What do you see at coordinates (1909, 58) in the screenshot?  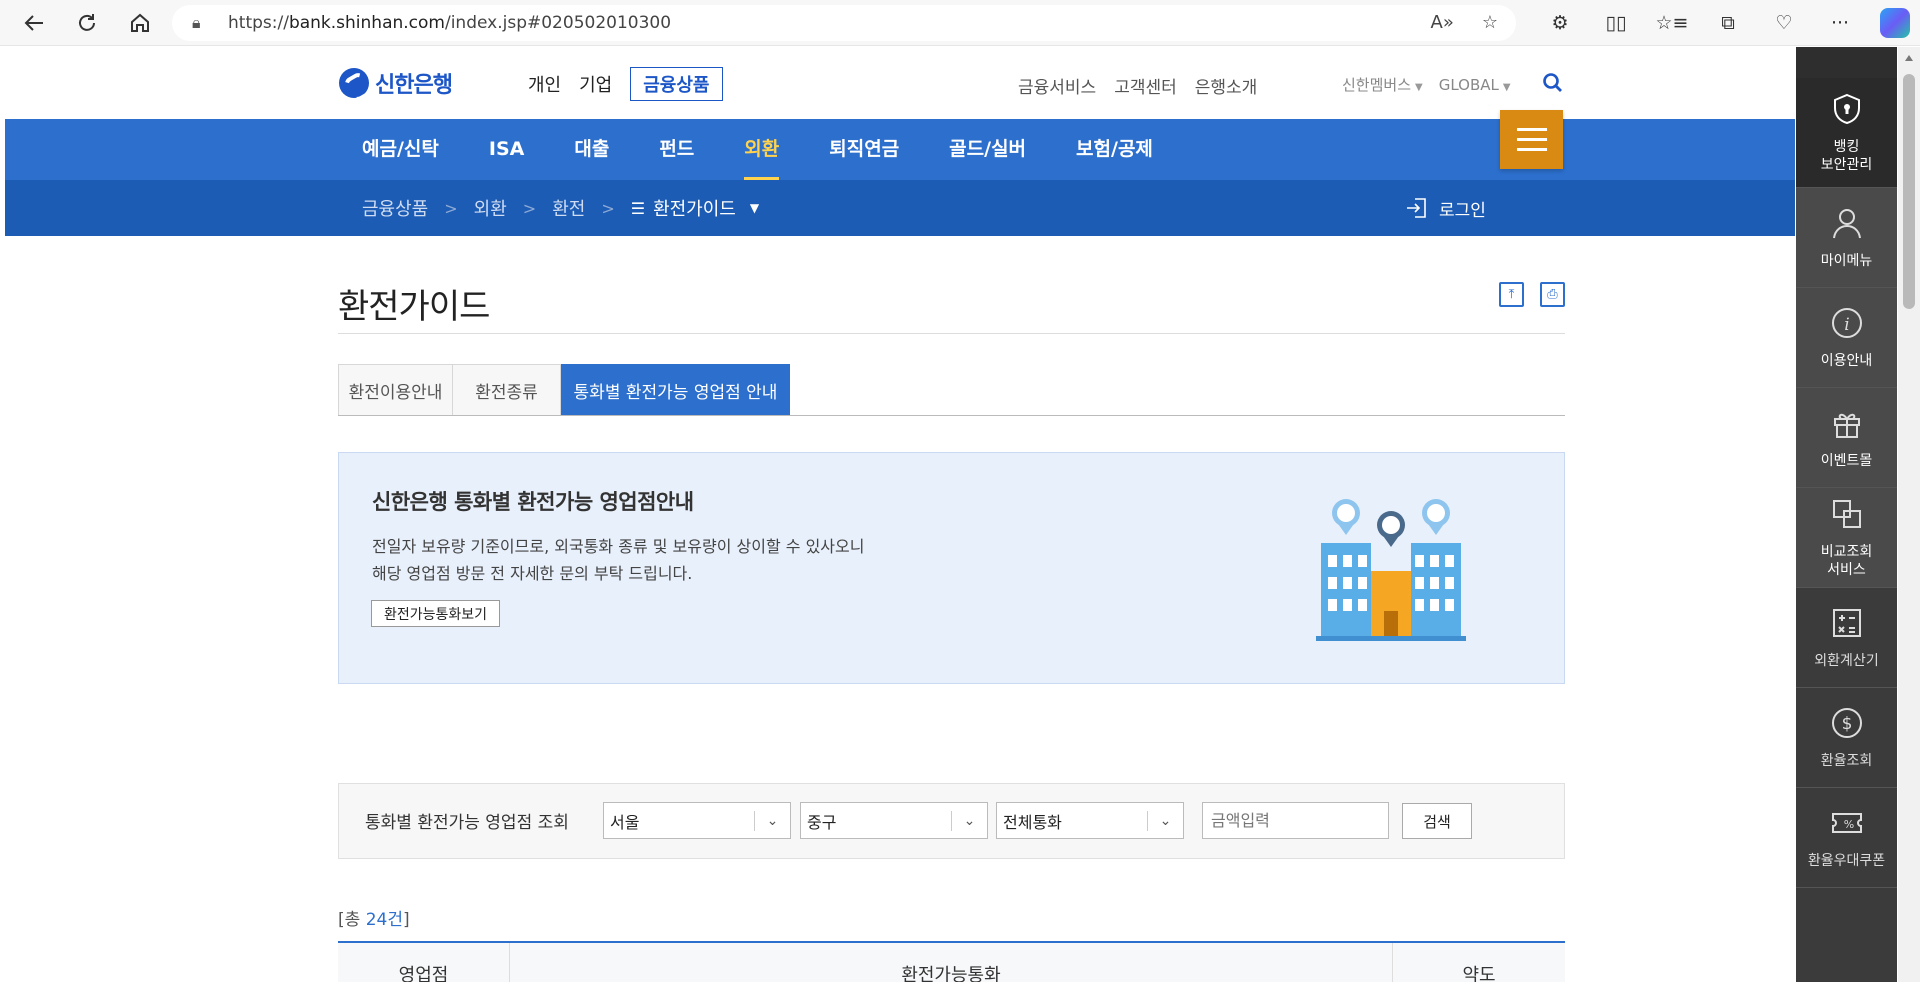 I see `scroll-up-icon` at bounding box center [1909, 58].